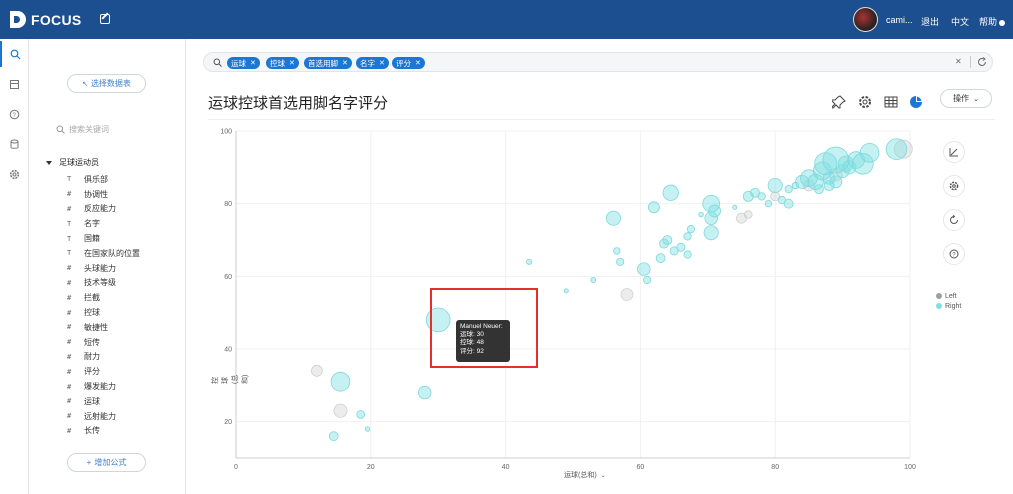 This screenshot has width=1013, height=494. What do you see at coordinates (839, 102) in the screenshot?
I see `pin-icon` at bounding box center [839, 102].